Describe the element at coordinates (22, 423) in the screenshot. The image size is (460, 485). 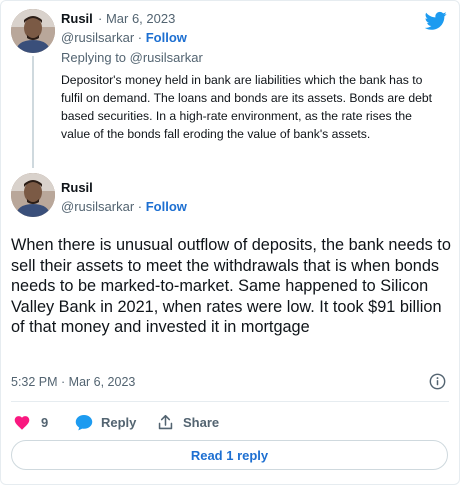
I see `heart-icon` at that location.